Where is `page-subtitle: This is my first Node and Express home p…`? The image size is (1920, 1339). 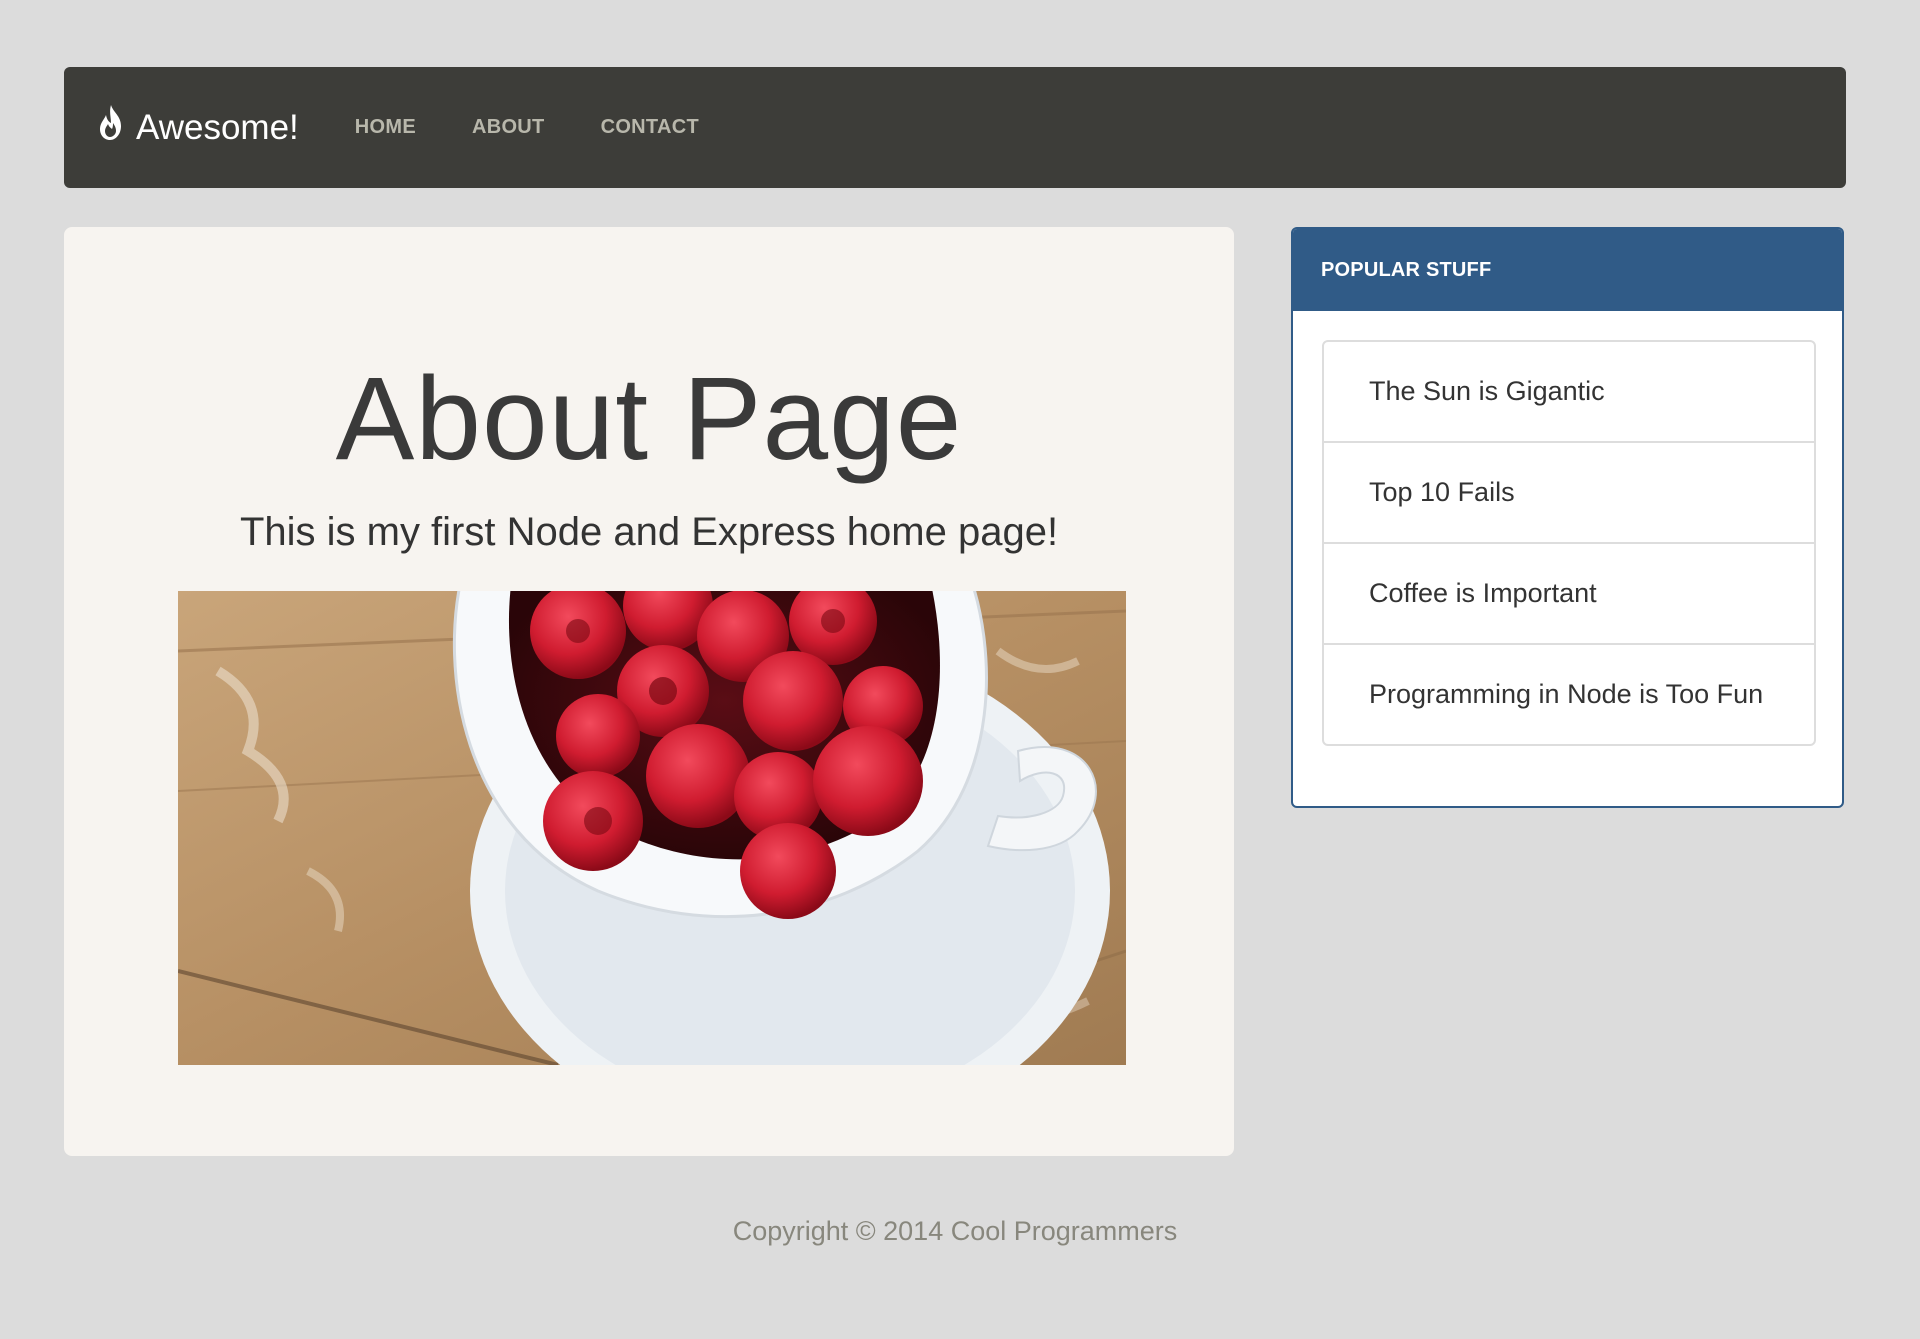 page-subtitle: This is my first Node and Express home p… is located at coordinates (649, 532).